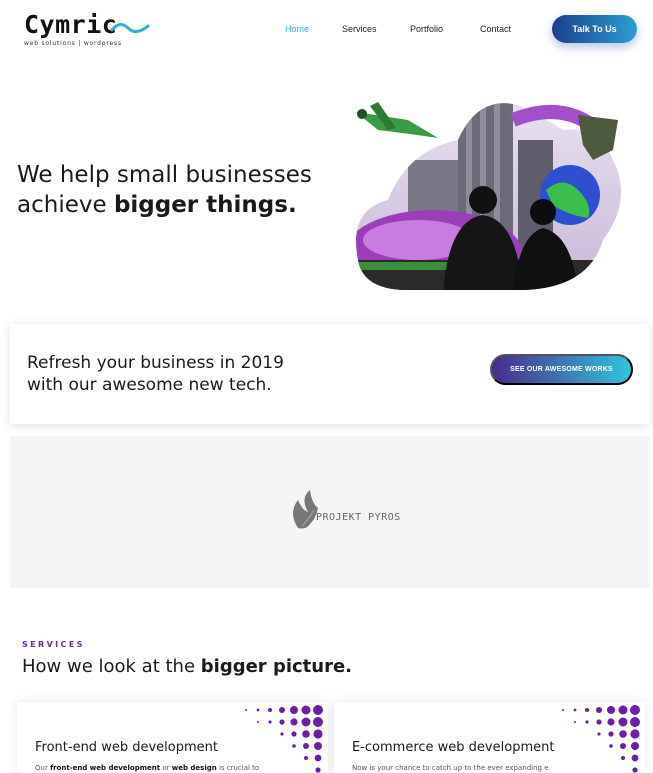 The width and height of the screenshot is (653, 773). What do you see at coordinates (305, 509) in the screenshot?
I see `phoenix-icon` at bounding box center [305, 509].